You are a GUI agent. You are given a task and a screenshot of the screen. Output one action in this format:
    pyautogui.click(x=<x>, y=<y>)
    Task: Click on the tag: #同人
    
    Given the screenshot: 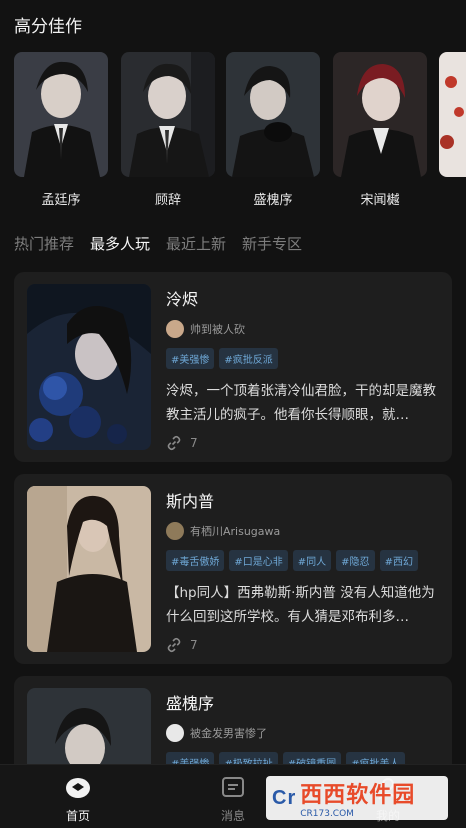 What is the action you would take?
    pyautogui.click(x=312, y=560)
    